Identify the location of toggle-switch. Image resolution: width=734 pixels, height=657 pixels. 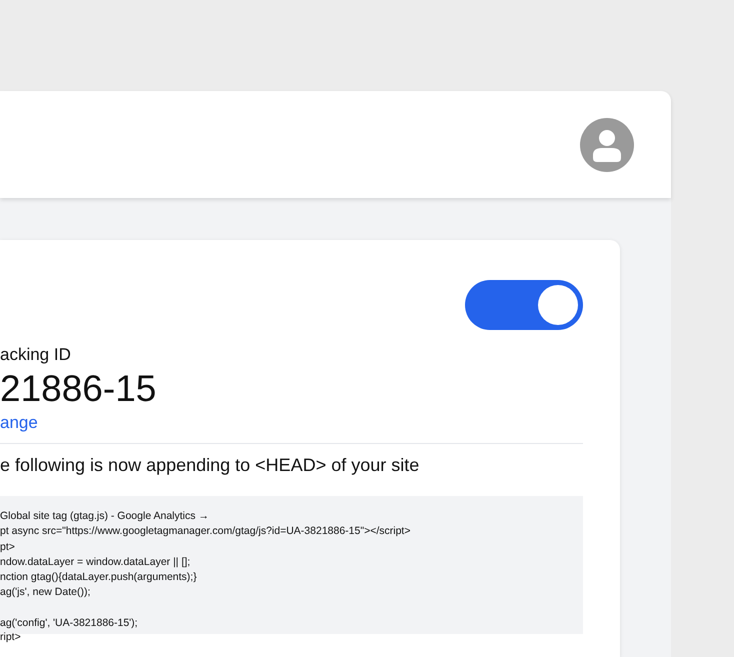
(524, 305).